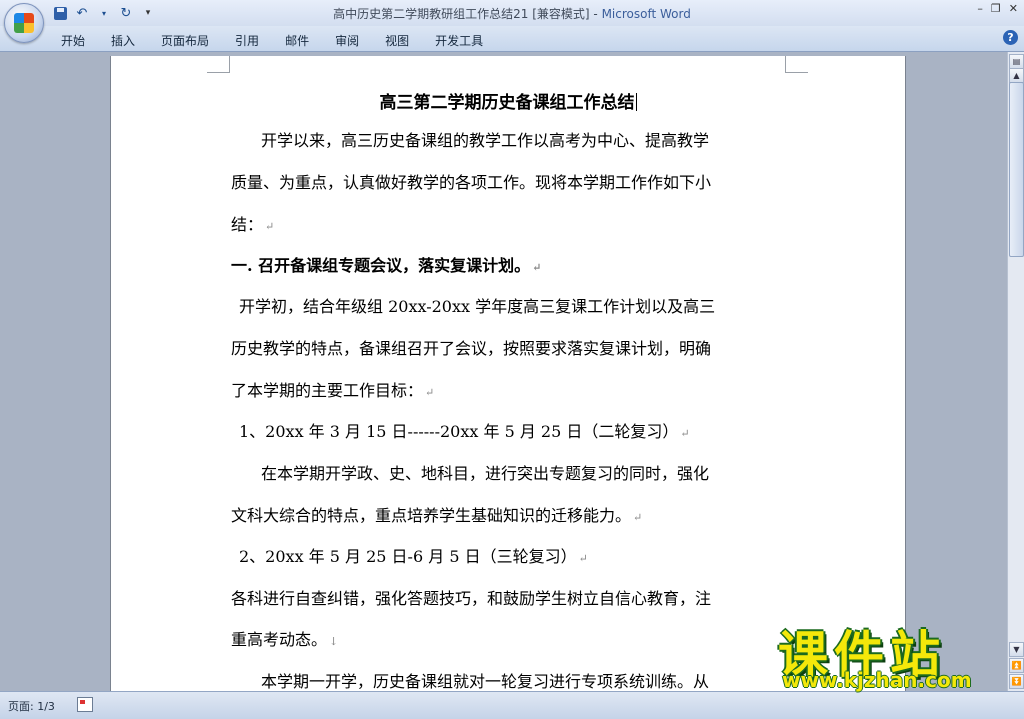 The image size is (1024, 719). Describe the element at coordinates (512, 39) in the screenshot. I see `ribbon: 开始 插入 页面布局 引用 邮件 审阅 视图 开发工具 ?` at that location.